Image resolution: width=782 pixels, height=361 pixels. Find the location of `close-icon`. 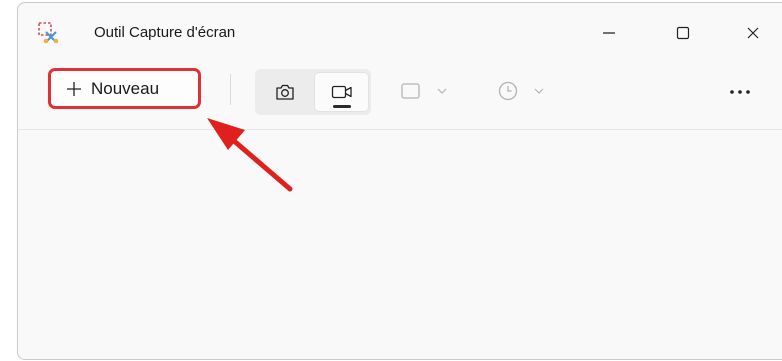

close-icon is located at coordinates (753, 33).